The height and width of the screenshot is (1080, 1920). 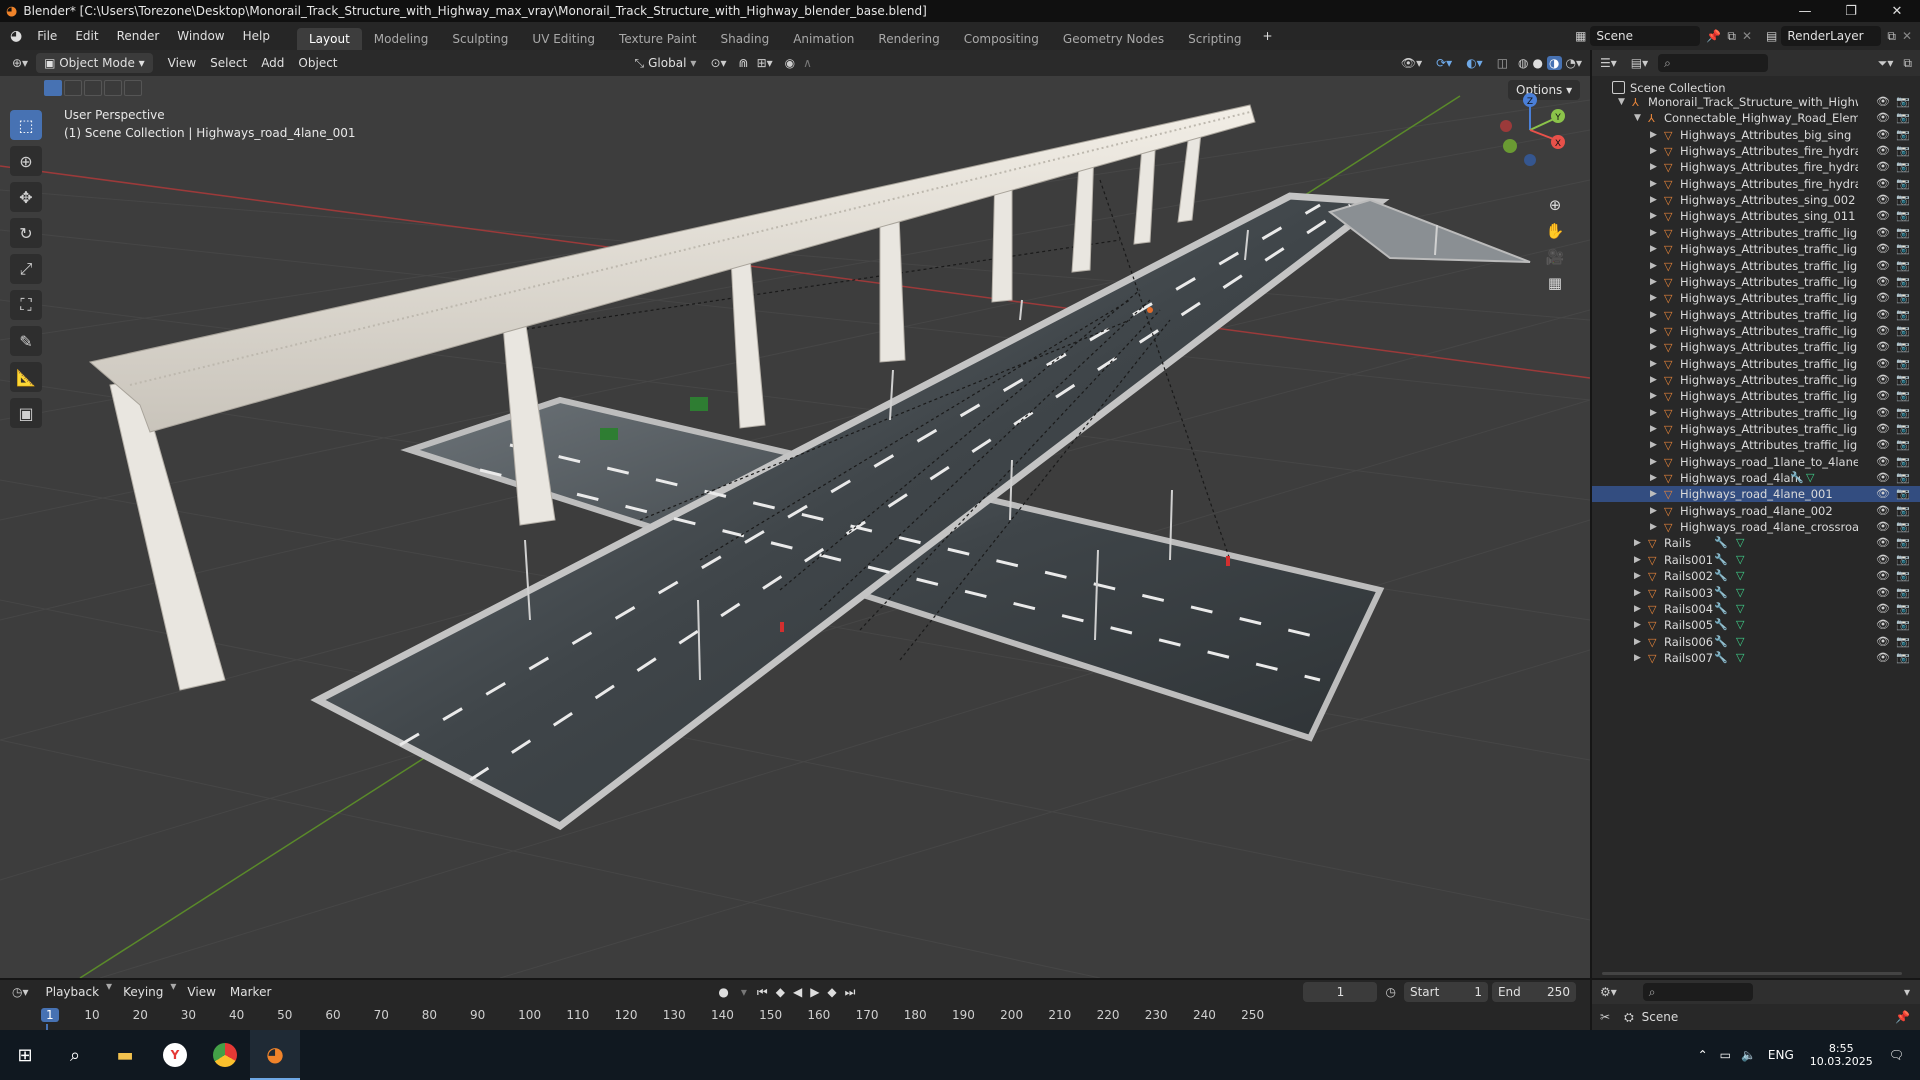 I want to click on editor-type-icon: ⊕▾, so click(x=20, y=63).